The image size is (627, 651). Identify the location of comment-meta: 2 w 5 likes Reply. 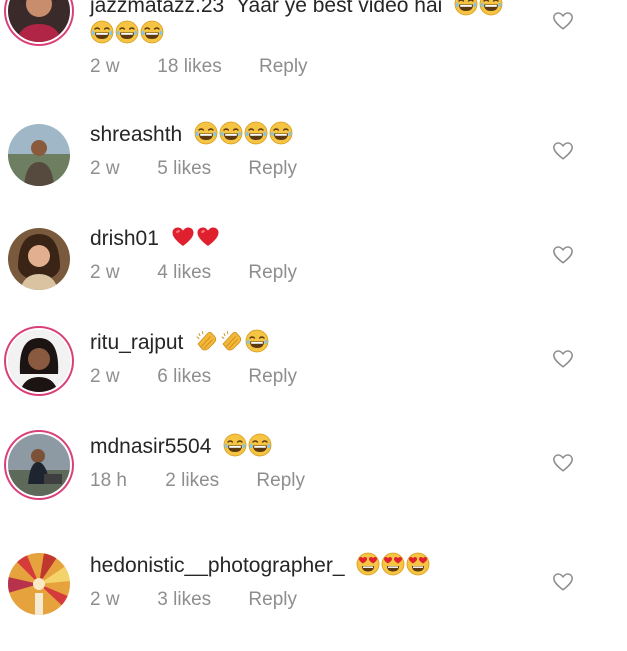
(193, 169).